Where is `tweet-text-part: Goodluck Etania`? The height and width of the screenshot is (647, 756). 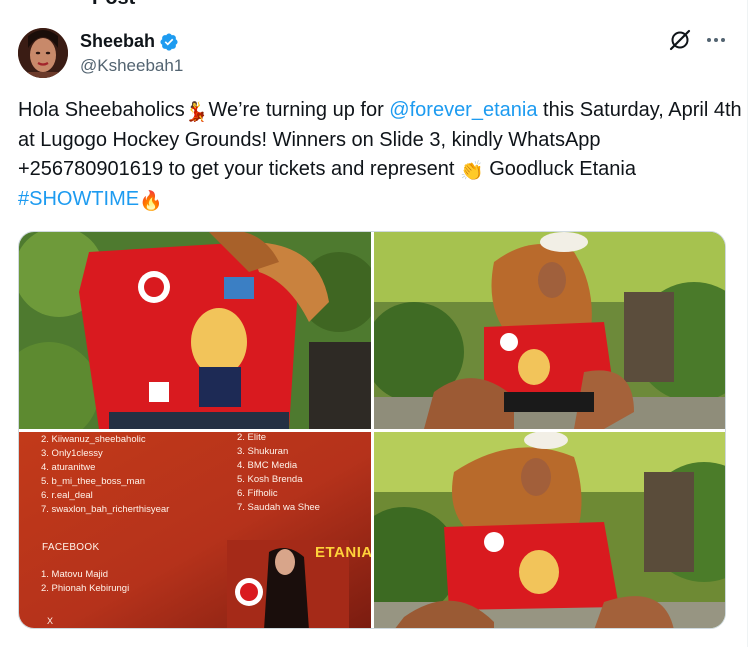
tweet-text-part: Goodluck Etania is located at coordinates (559, 169).